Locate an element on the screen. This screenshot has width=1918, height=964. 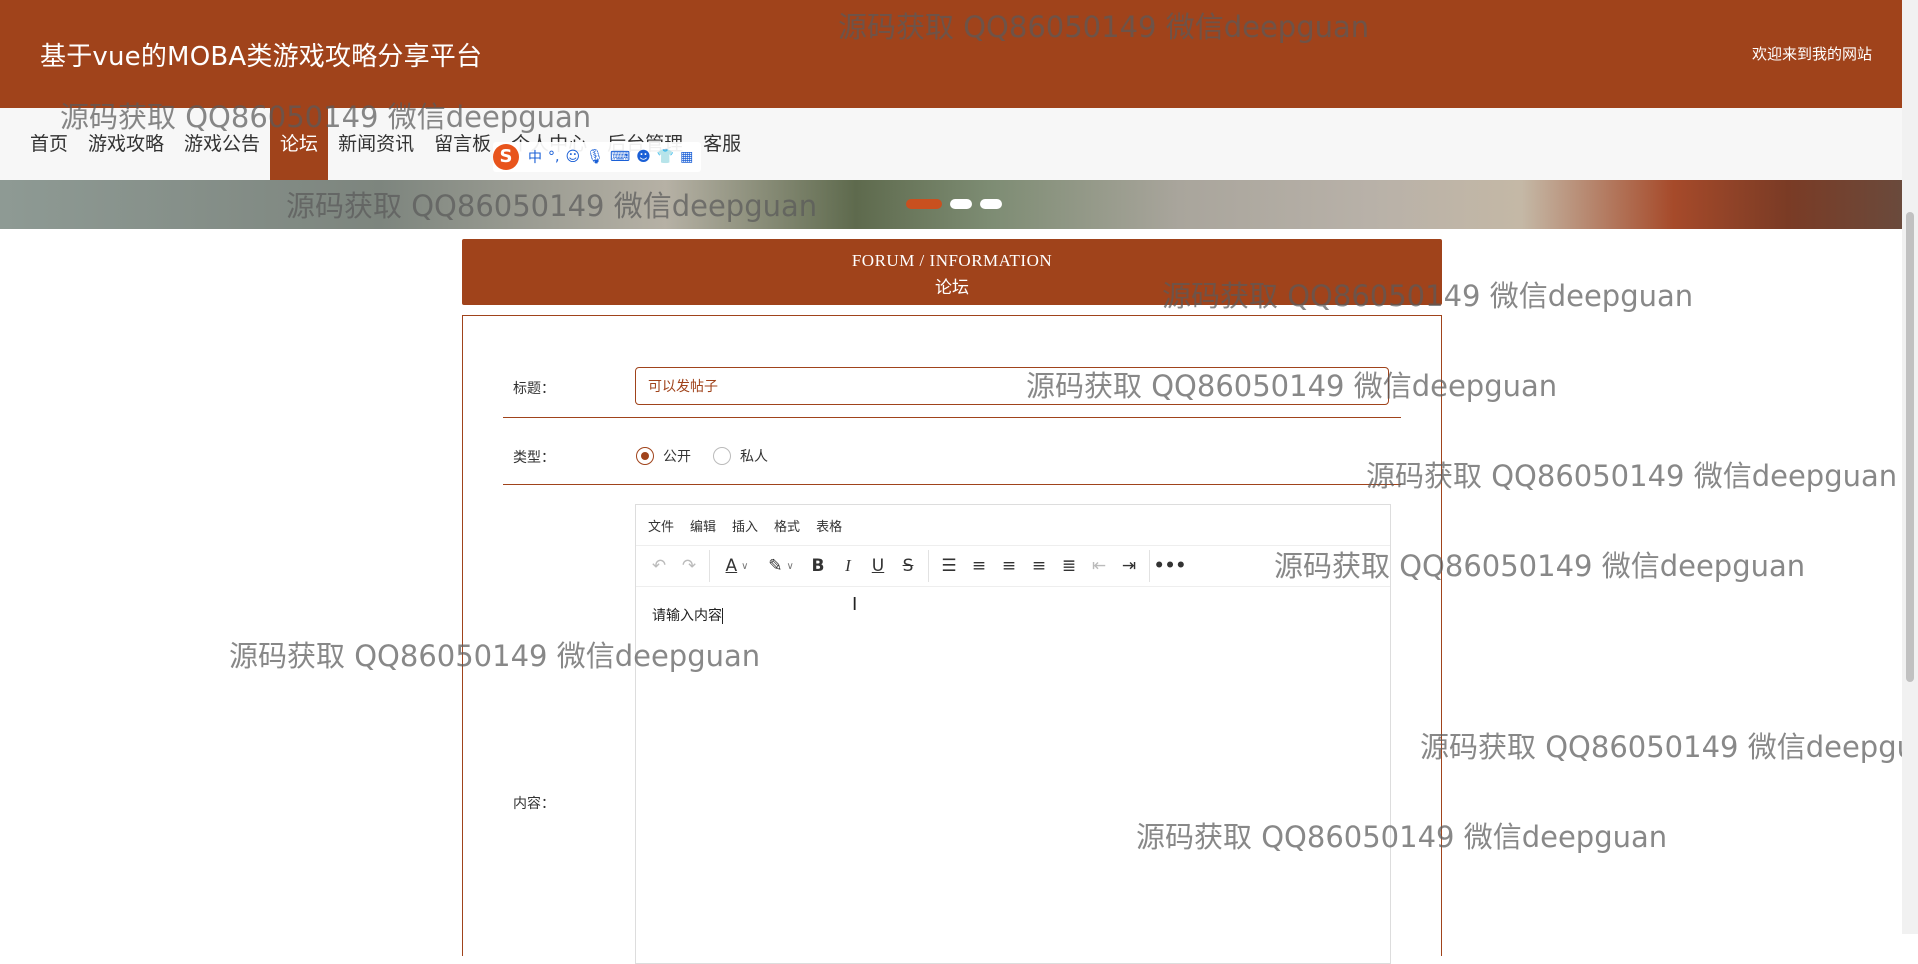
editor-toolbar: ↶ ↷ A ∨ ✎ ∨ B I U S ☰ ≡ ≡ ≡ ≣ ⇤ ⇥ ••• is located at coordinates (1013, 566).